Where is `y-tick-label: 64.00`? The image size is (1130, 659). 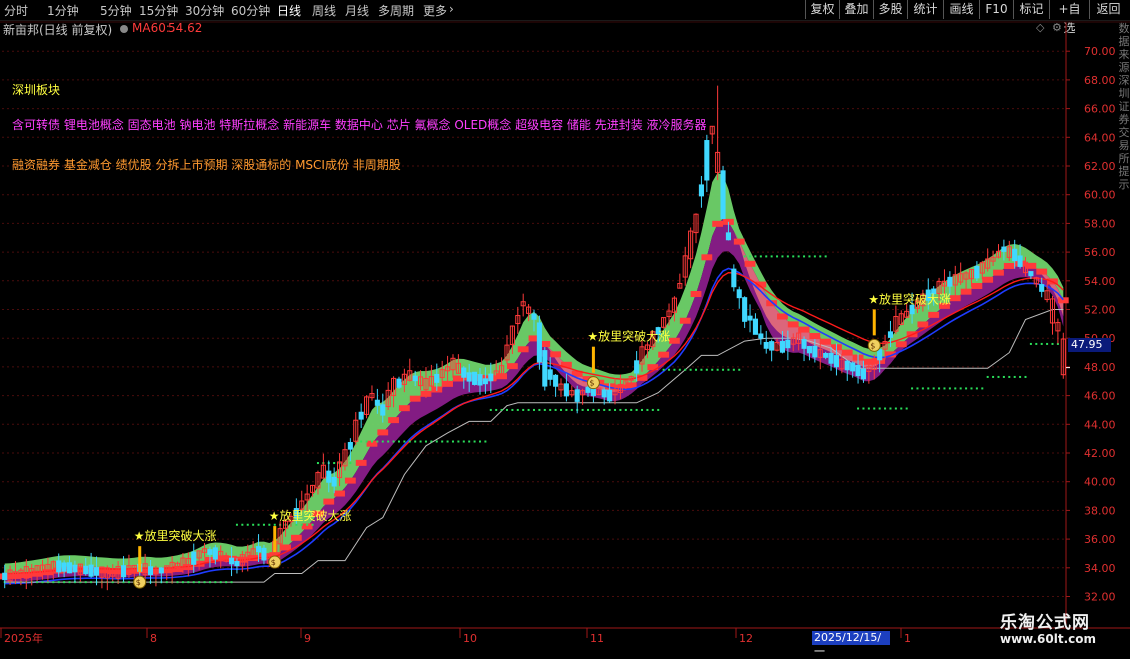 y-tick-label: 64.00 is located at coordinates (1100, 137).